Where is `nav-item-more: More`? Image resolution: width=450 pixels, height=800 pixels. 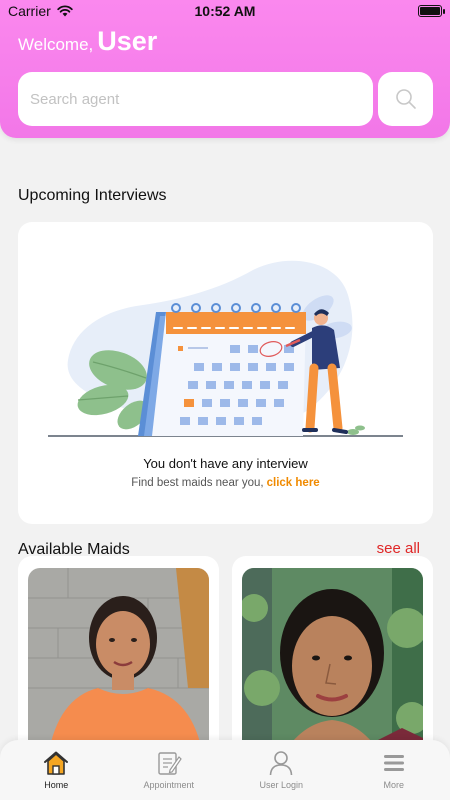
nav-item-more: More is located at coordinates (394, 770).